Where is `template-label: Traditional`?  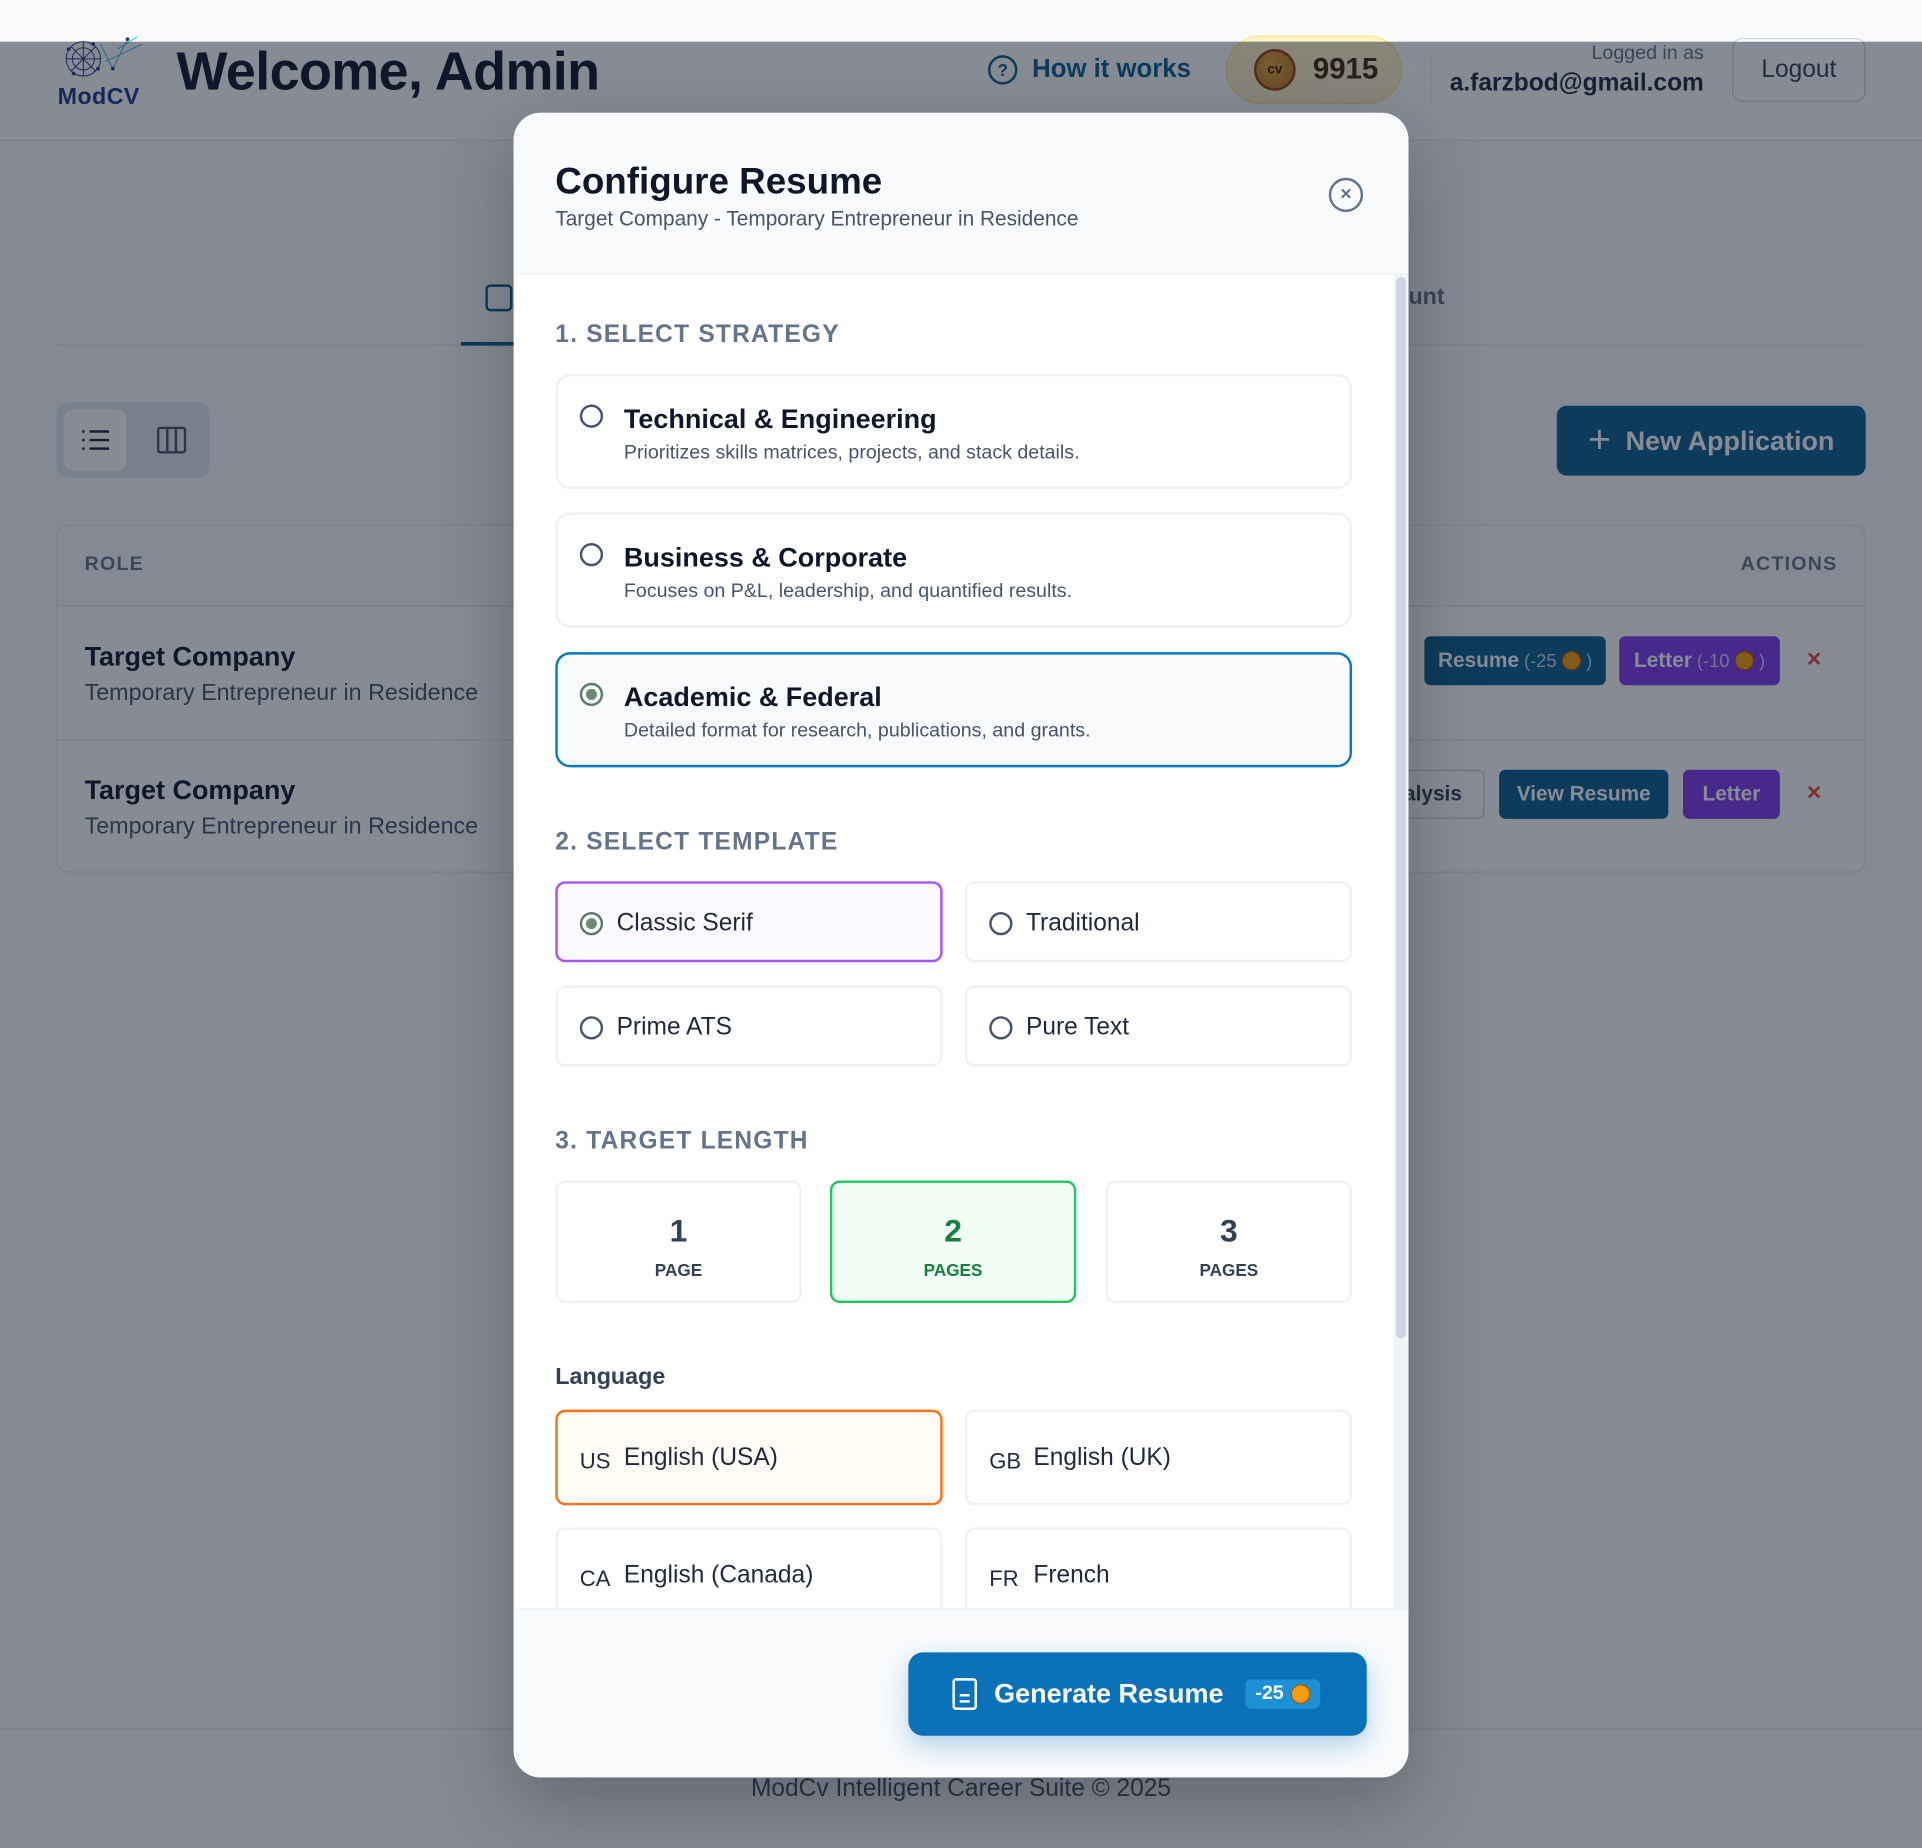 template-label: Traditional is located at coordinates (1082, 923).